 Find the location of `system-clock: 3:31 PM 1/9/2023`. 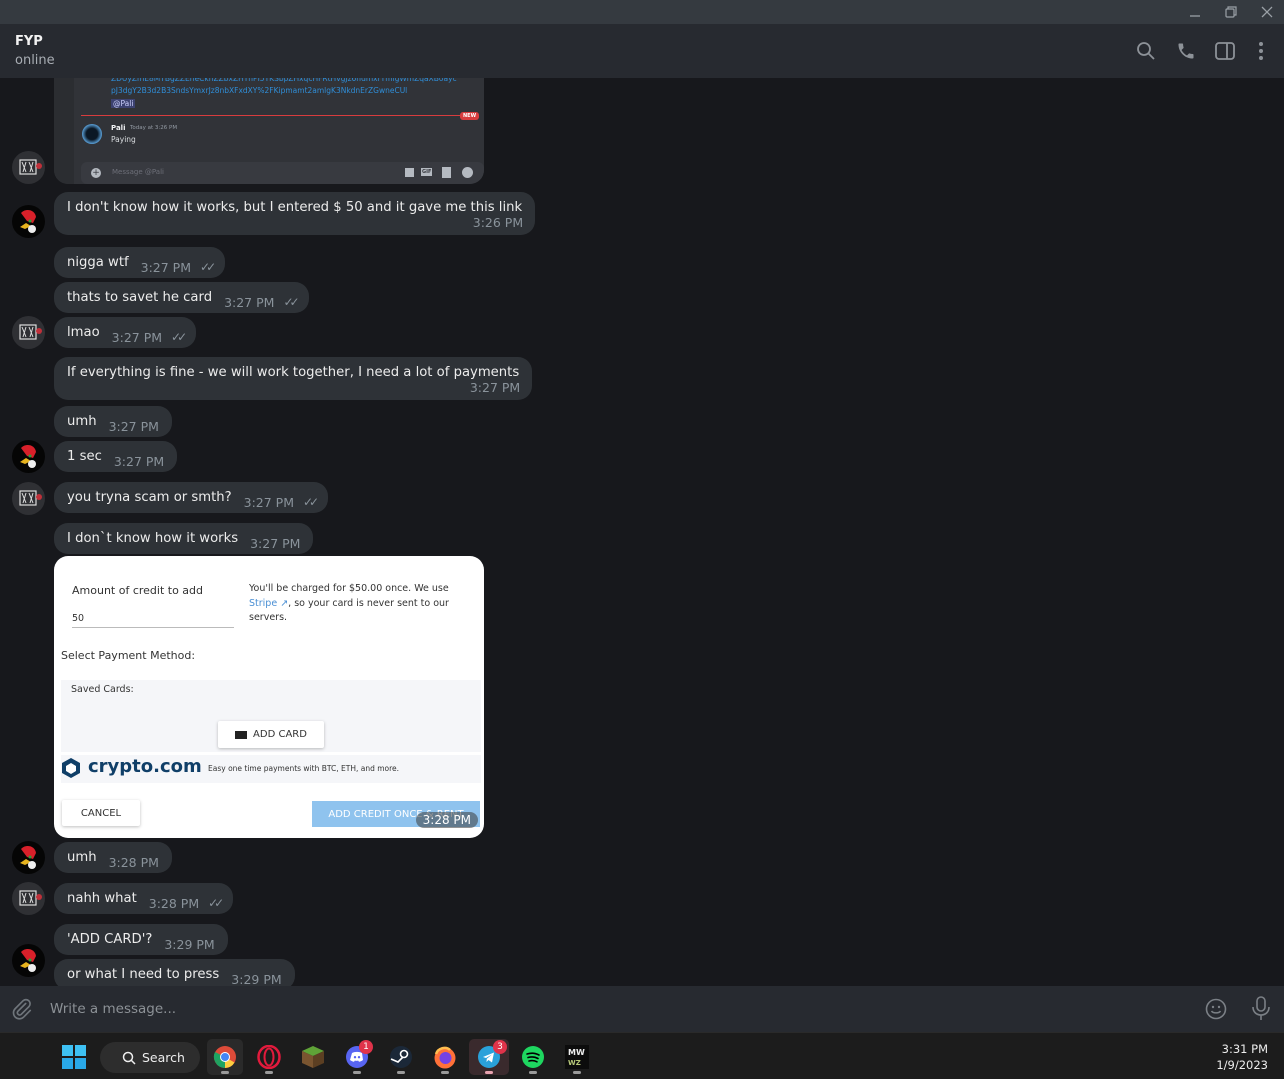

system-clock: 3:31 PM 1/9/2023 is located at coordinates (1242, 1057).